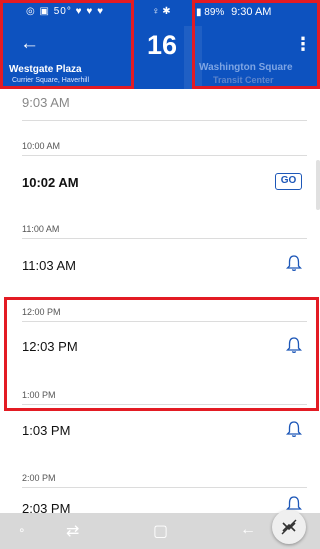  I want to click on go-button: GO, so click(288, 181).